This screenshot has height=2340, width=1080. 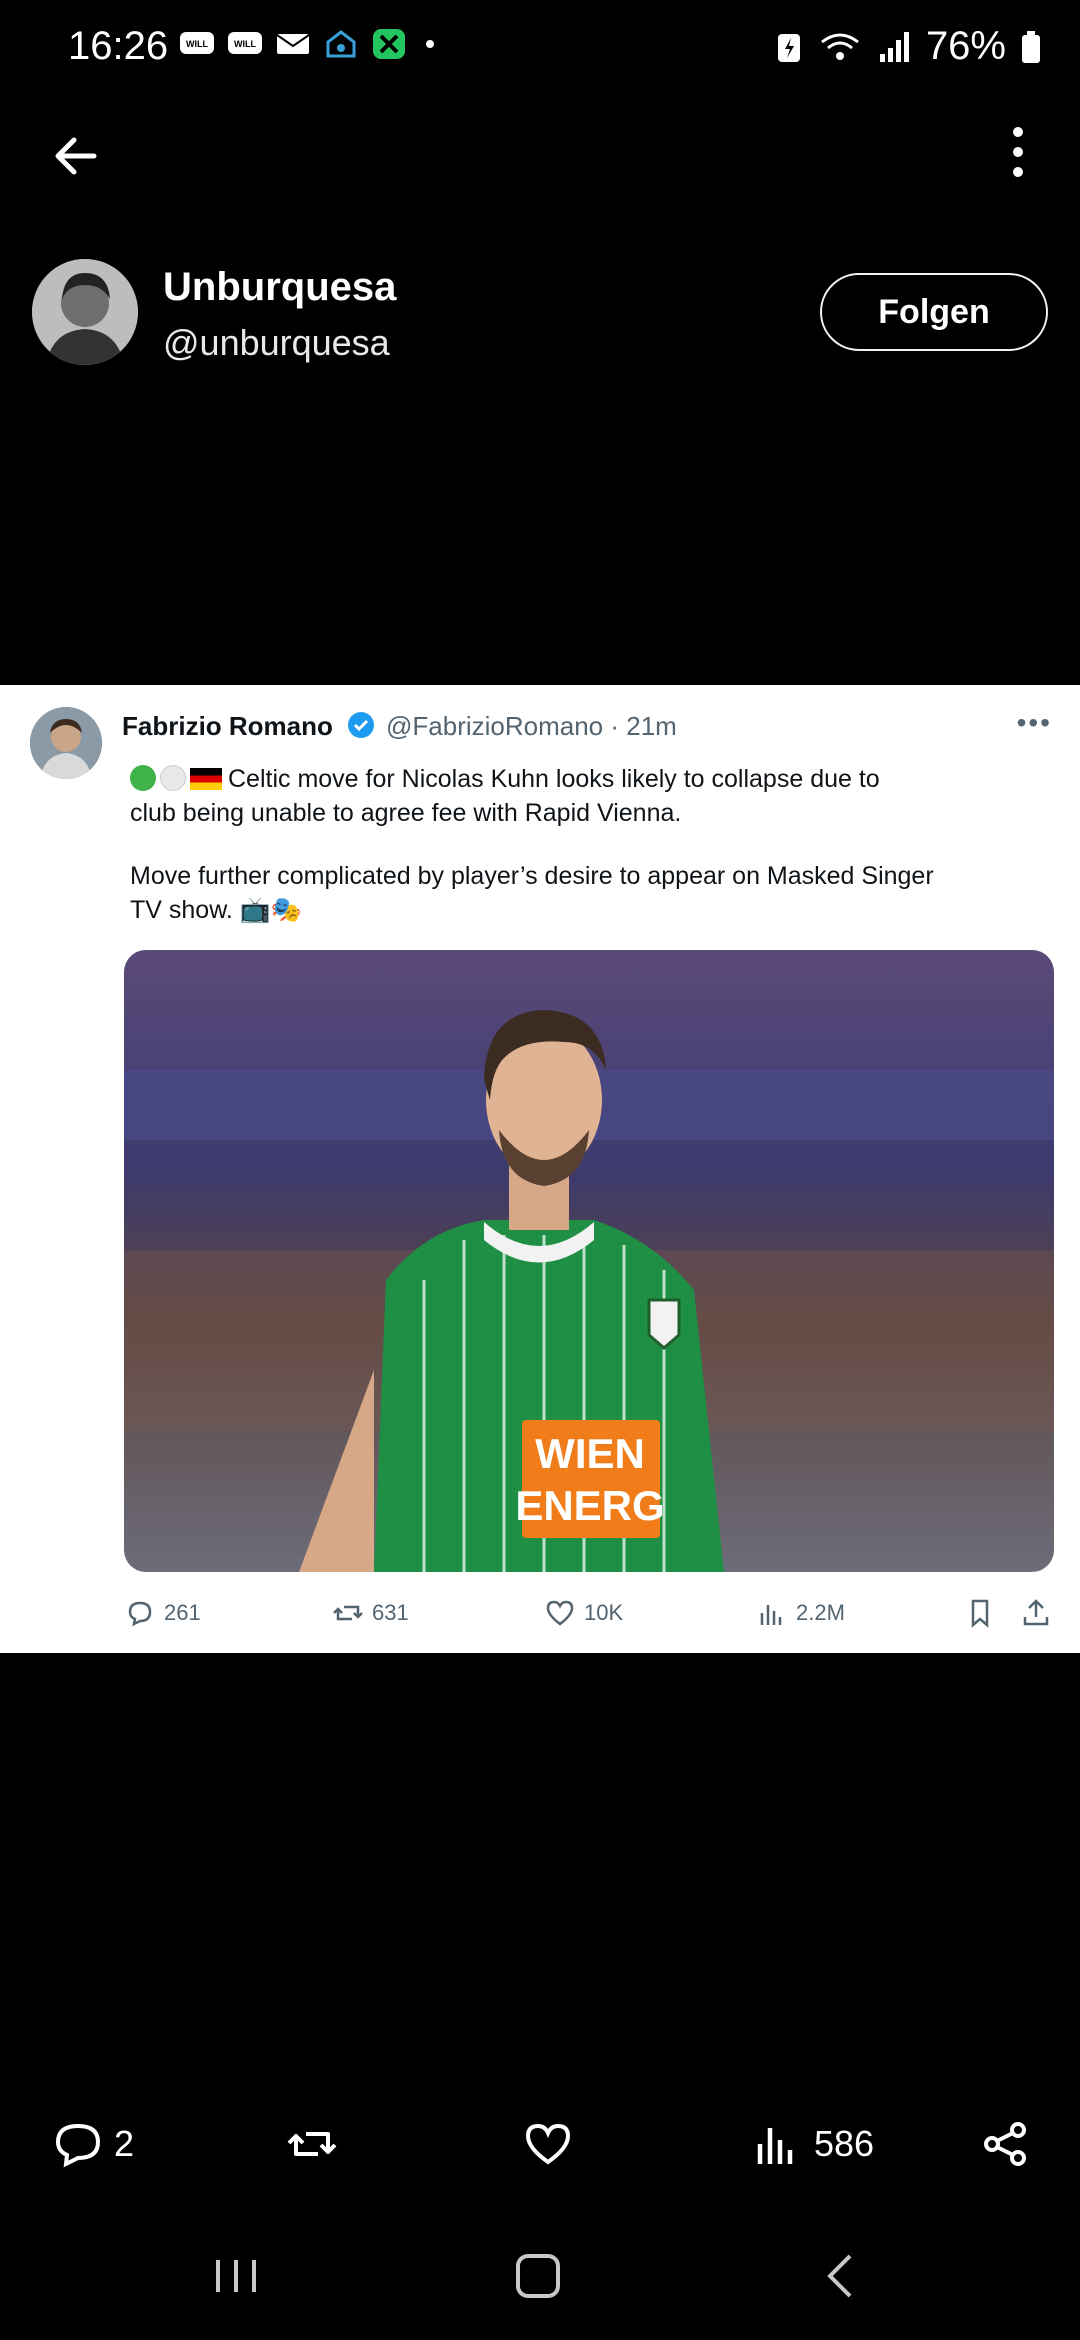 I want to click on bookmark-icon, so click(x=980, y=1613).